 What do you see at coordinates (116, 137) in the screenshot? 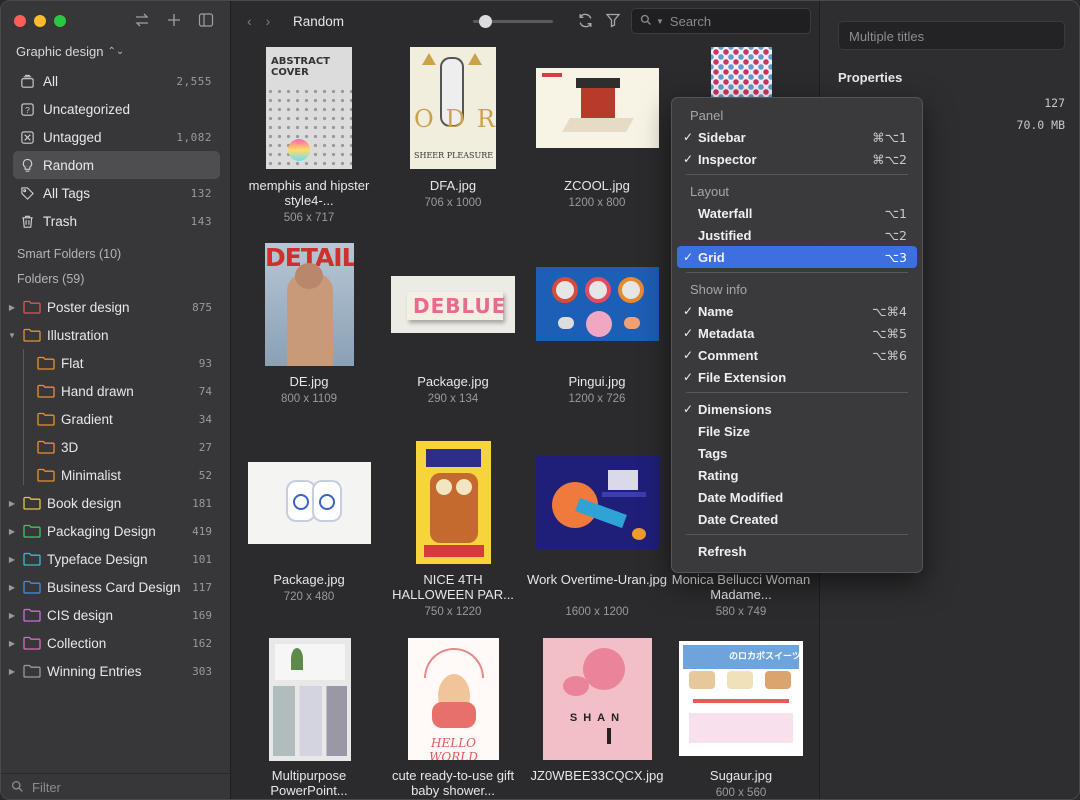
I see `sidebar-item-untagged: Untagged 1,082` at bounding box center [116, 137].